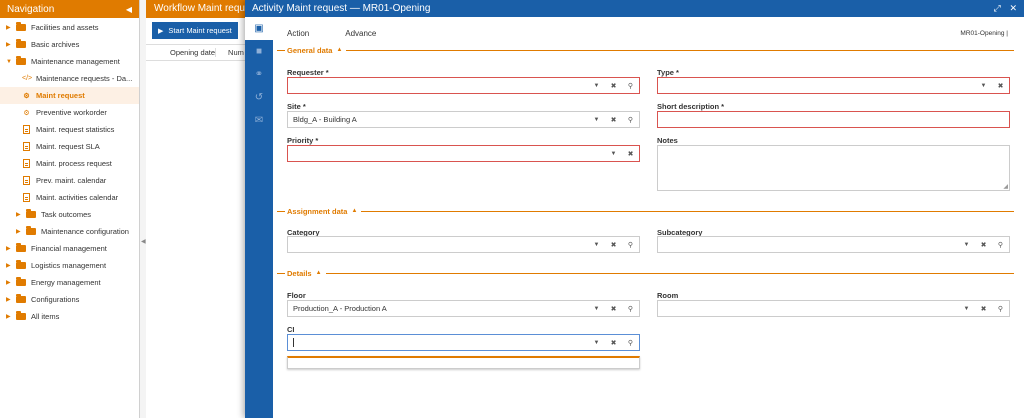 This screenshot has height=418, width=1024. Describe the element at coordinates (259, 97) in the screenshot. I see `history-tab-icon: ↺` at that location.